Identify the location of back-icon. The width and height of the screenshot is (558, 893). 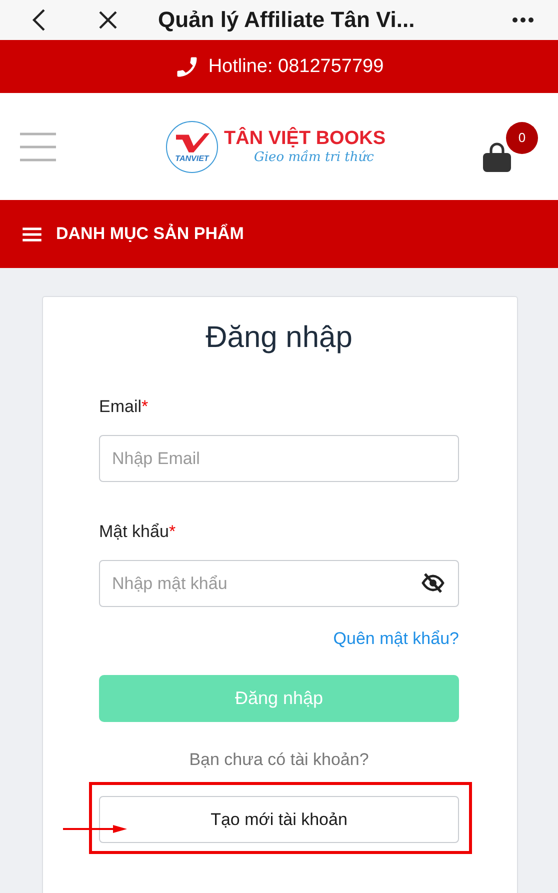
(39, 20).